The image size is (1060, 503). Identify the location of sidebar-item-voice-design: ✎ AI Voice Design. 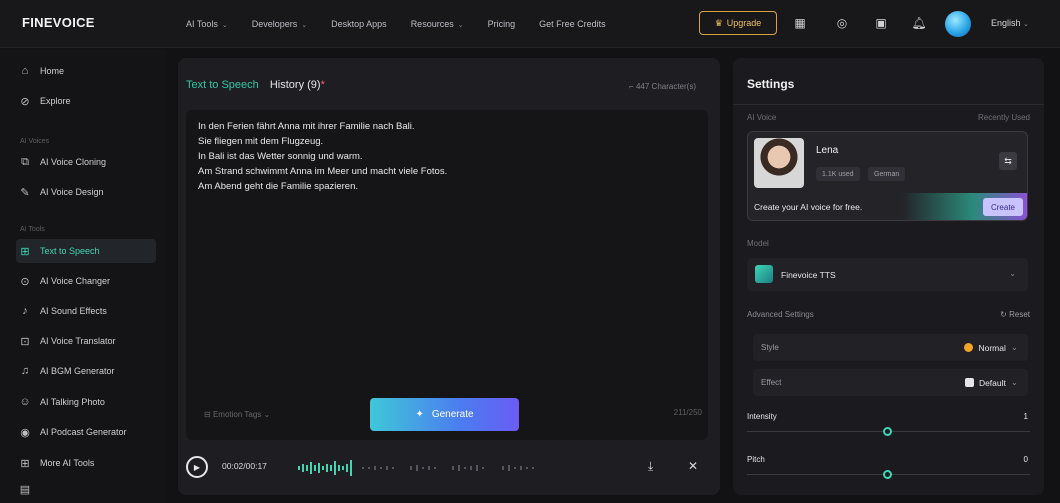
(87, 192).